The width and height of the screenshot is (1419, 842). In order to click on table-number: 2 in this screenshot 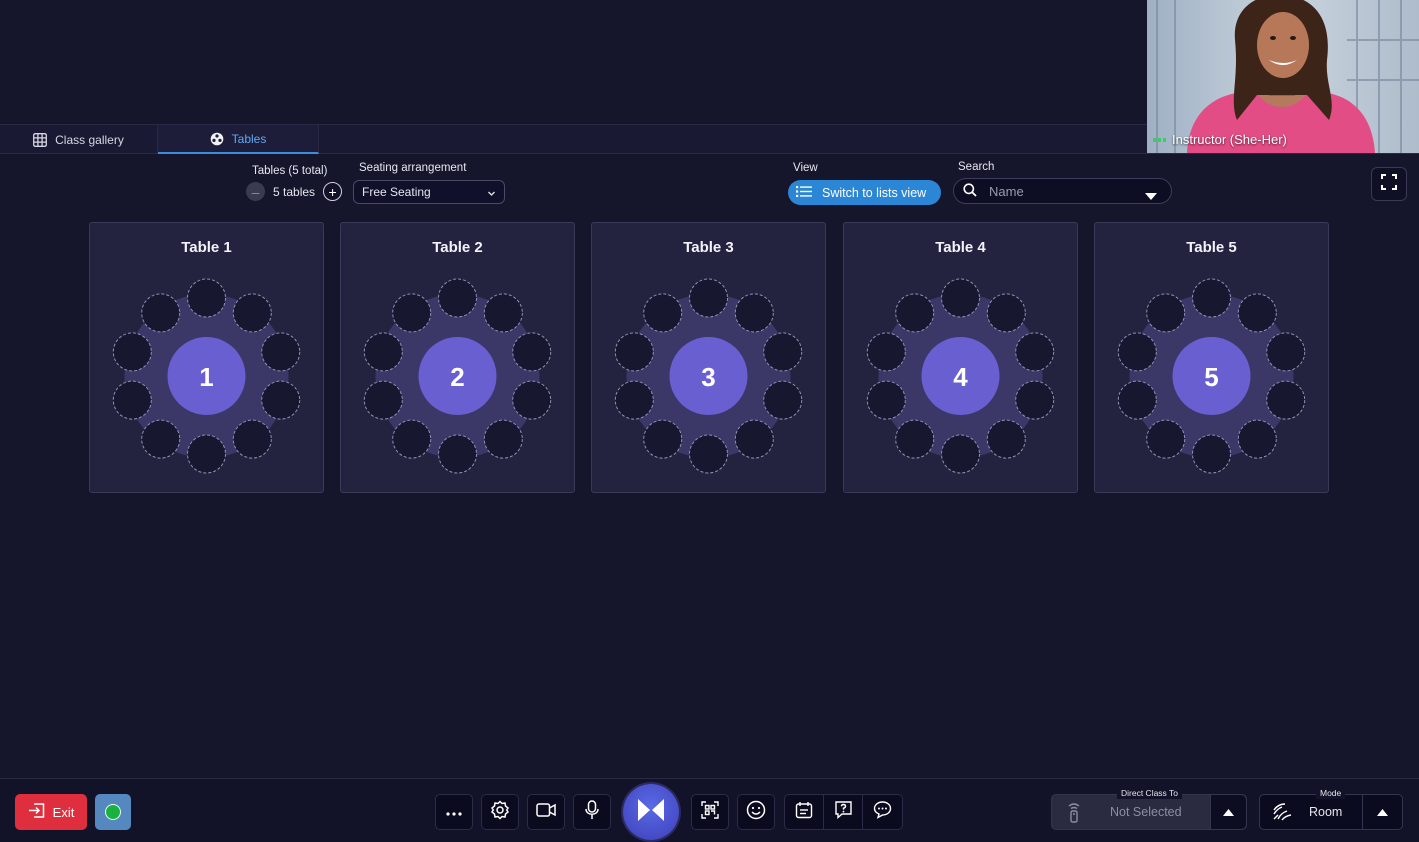, I will do `click(457, 377)`.